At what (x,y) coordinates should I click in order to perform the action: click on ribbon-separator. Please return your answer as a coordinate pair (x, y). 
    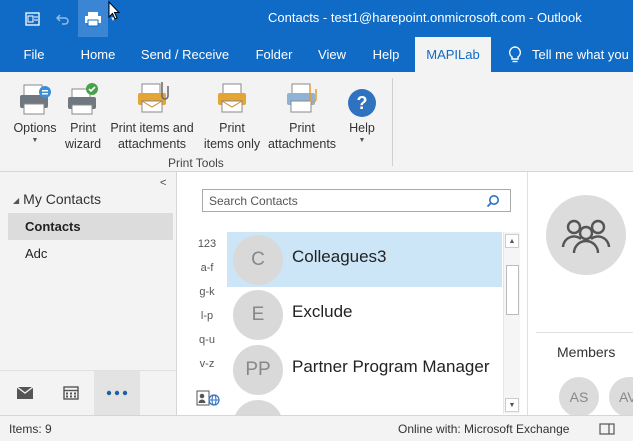
    Looking at the image, I should click on (392, 122).